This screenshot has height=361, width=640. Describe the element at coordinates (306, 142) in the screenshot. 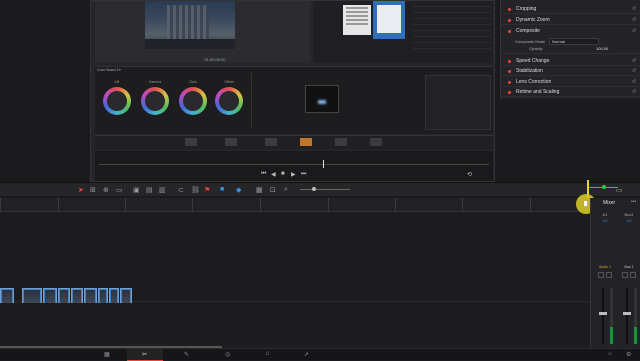

I see `mini-thumb-selected` at that location.